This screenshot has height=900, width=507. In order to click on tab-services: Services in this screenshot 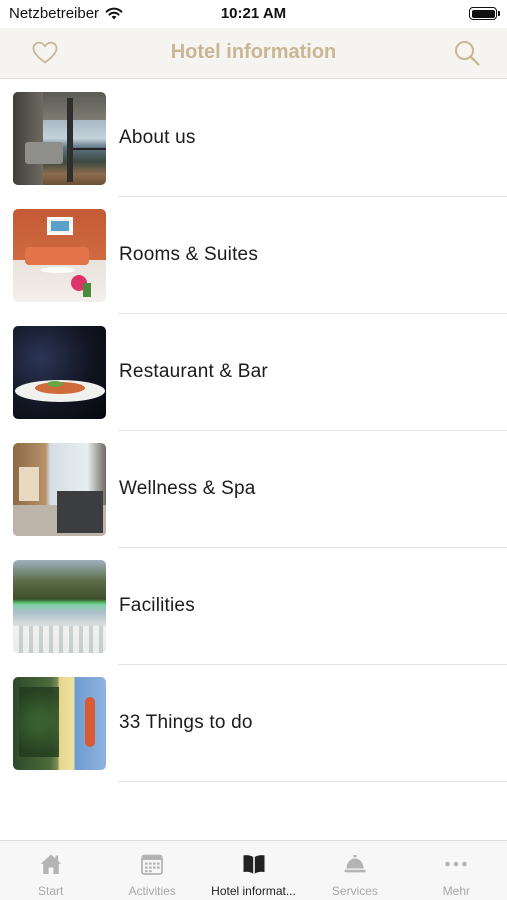, I will do `click(354, 870)`.